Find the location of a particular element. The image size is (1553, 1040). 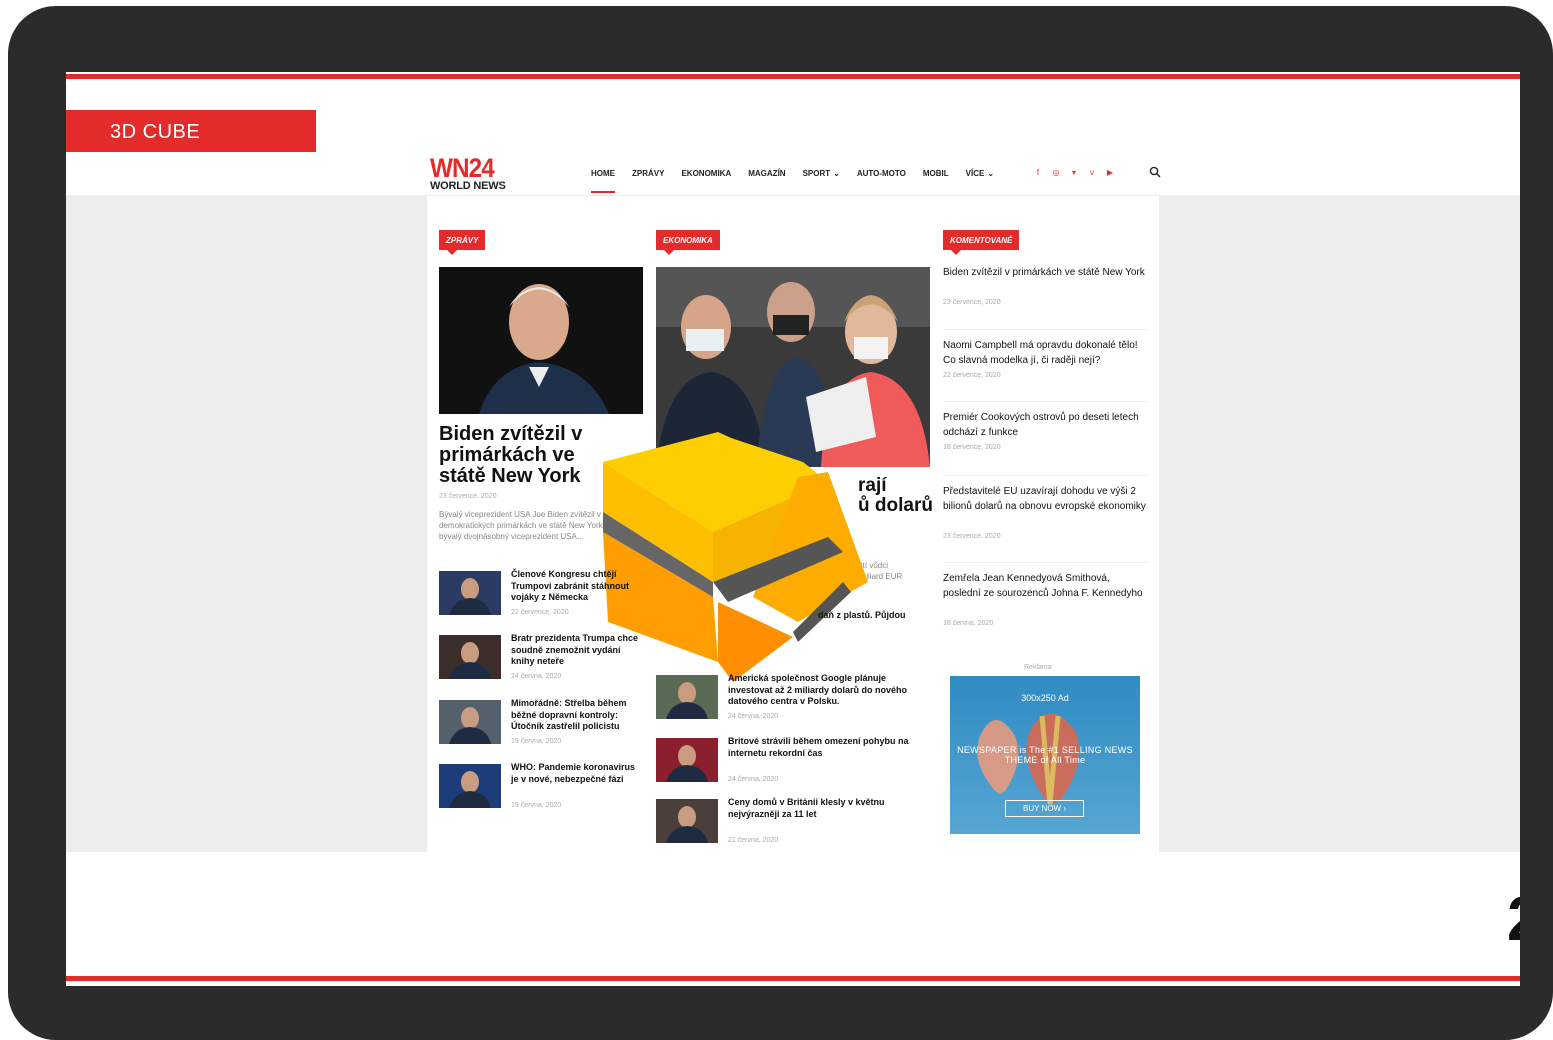

corner-digit: 2 is located at coordinates (1513, 920).